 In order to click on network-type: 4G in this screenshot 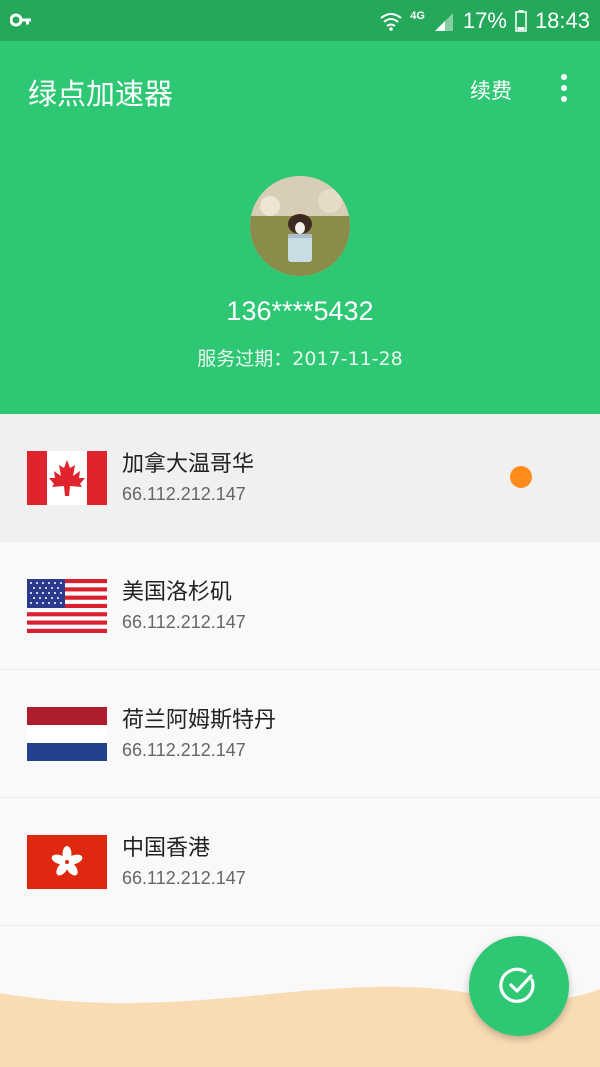, I will do `click(417, 15)`.